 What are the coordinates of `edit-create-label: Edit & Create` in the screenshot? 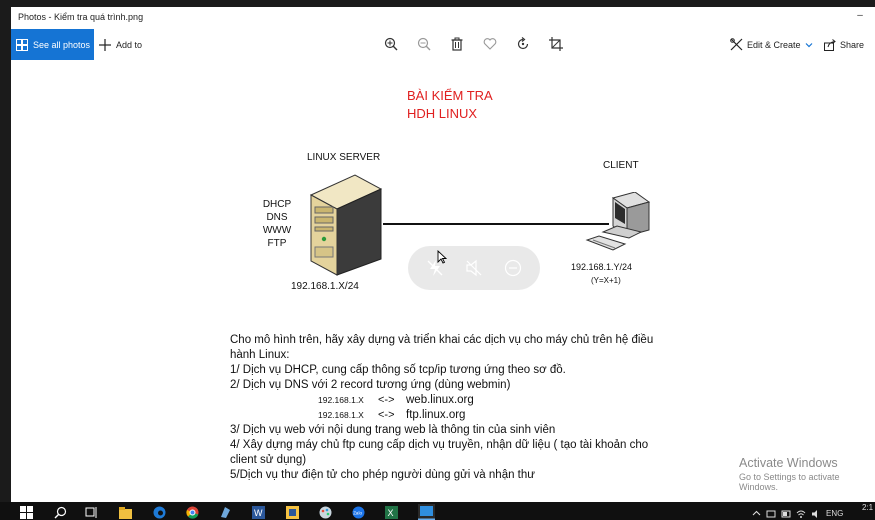 It's located at (774, 44).